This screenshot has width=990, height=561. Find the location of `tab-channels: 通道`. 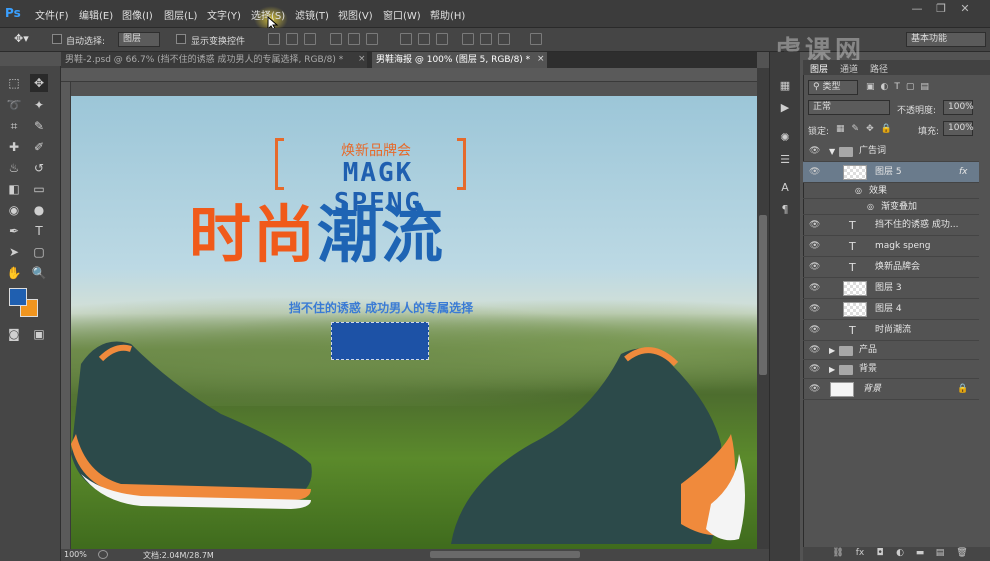

tab-channels: 通道 is located at coordinates (849, 68).